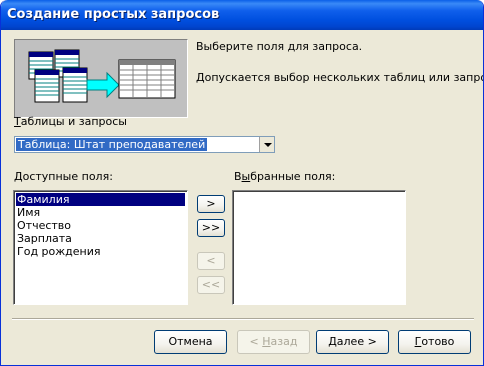  What do you see at coordinates (211, 204) in the screenshot?
I see `add-field-button: >` at bounding box center [211, 204].